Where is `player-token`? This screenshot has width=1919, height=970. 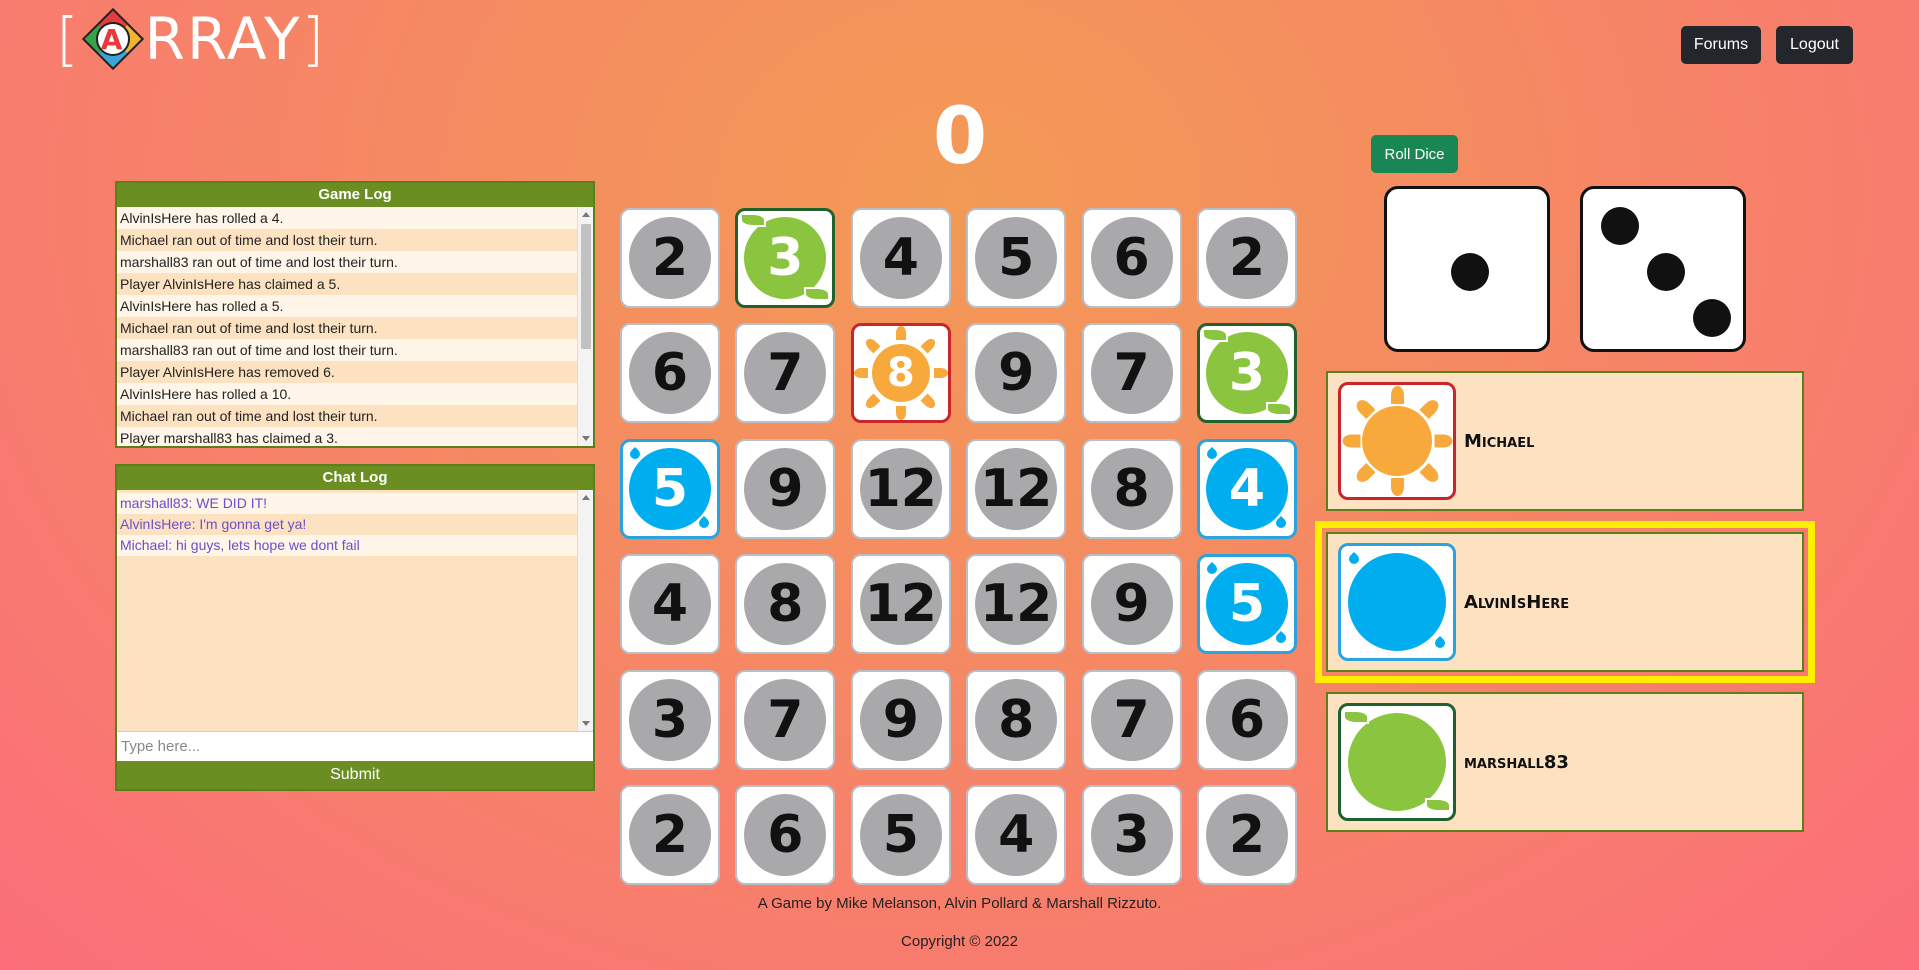 player-token is located at coordinates (1397, 762).